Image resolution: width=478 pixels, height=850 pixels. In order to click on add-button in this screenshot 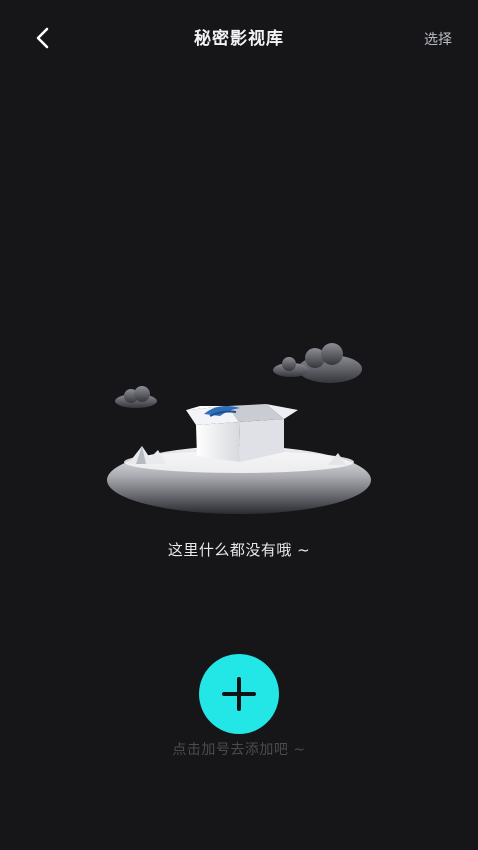, I will do `click(239, 694)`.